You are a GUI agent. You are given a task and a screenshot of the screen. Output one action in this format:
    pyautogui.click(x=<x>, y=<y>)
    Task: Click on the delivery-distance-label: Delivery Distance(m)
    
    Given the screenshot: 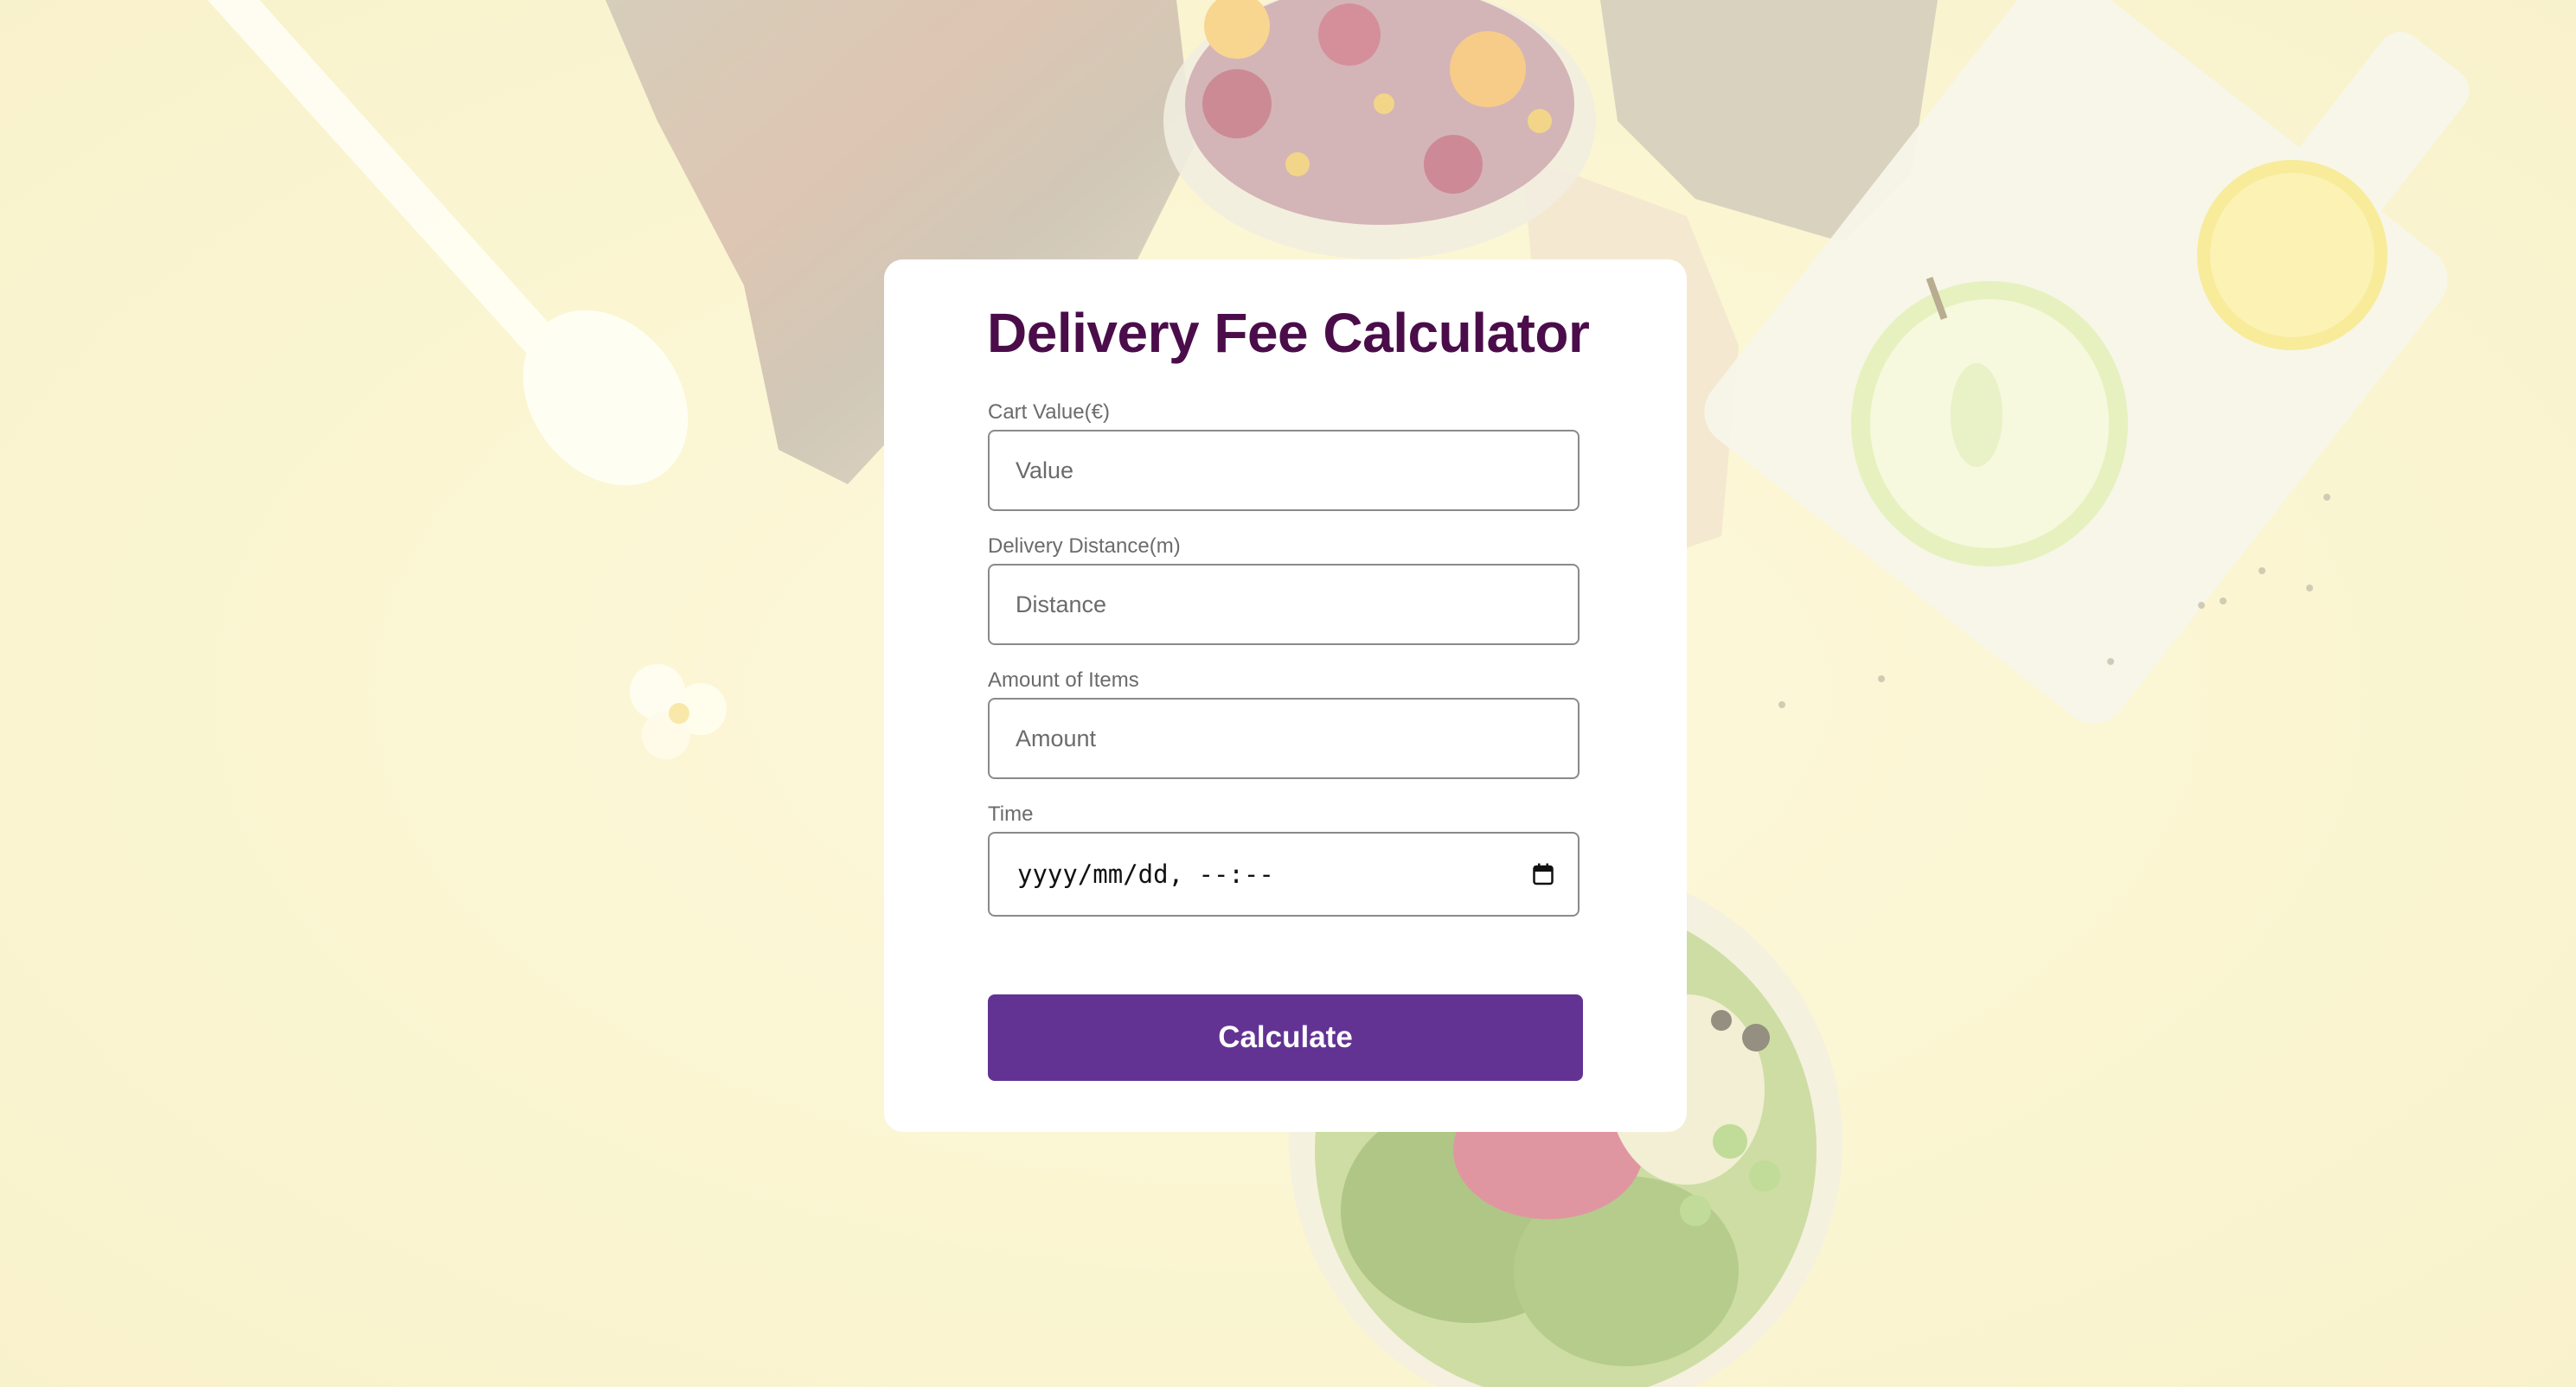 What is the action you would take?
    pyautogui.click(x=1084, y=546)
    